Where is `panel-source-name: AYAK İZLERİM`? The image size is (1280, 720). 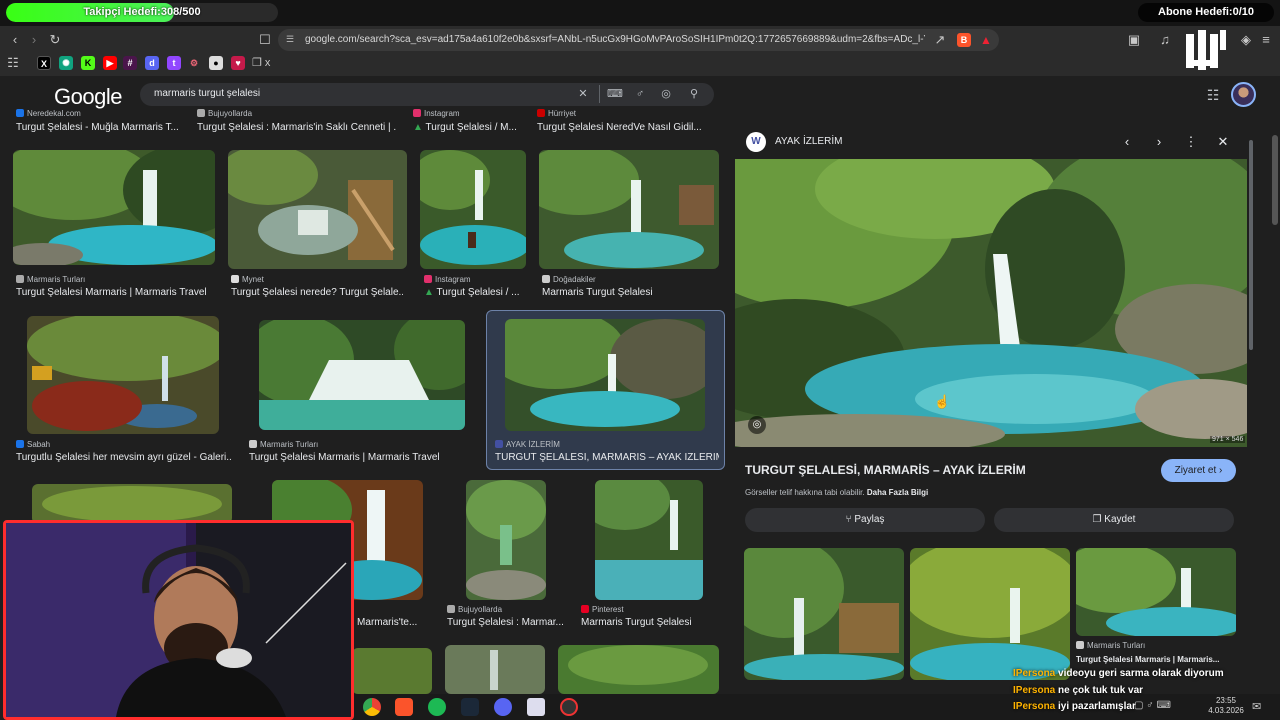
panel-source-name: AYAK İZLERİM is located at coordinates (808, 142).